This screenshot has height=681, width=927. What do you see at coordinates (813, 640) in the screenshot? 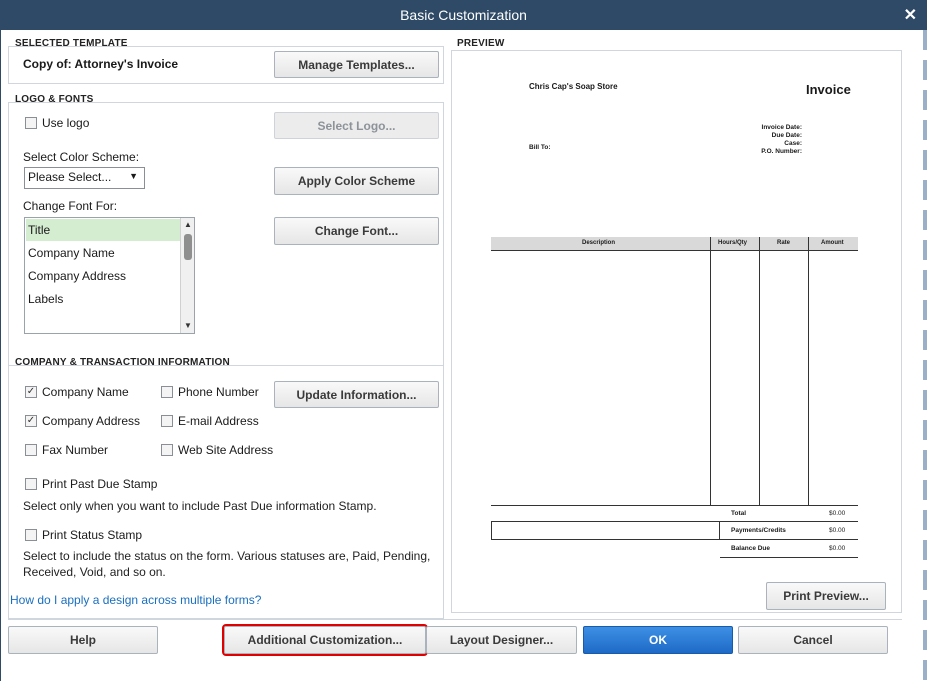
I see `cancel-button: Cancel` at bounding box center [813, 640].